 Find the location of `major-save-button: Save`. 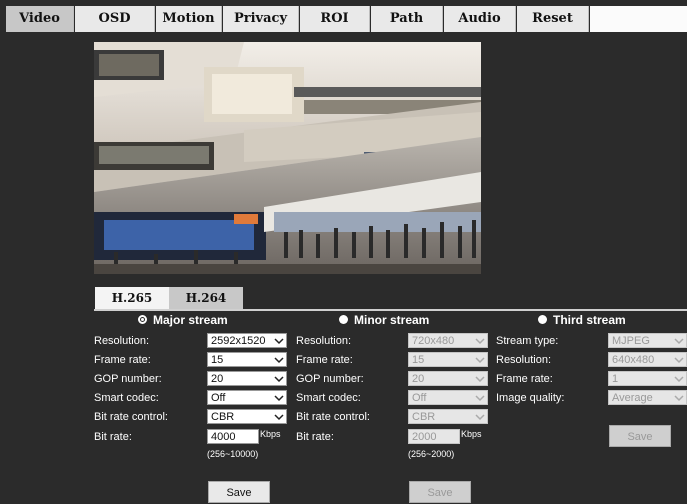

major-save-button: Save is located at coordinates (239, 492).